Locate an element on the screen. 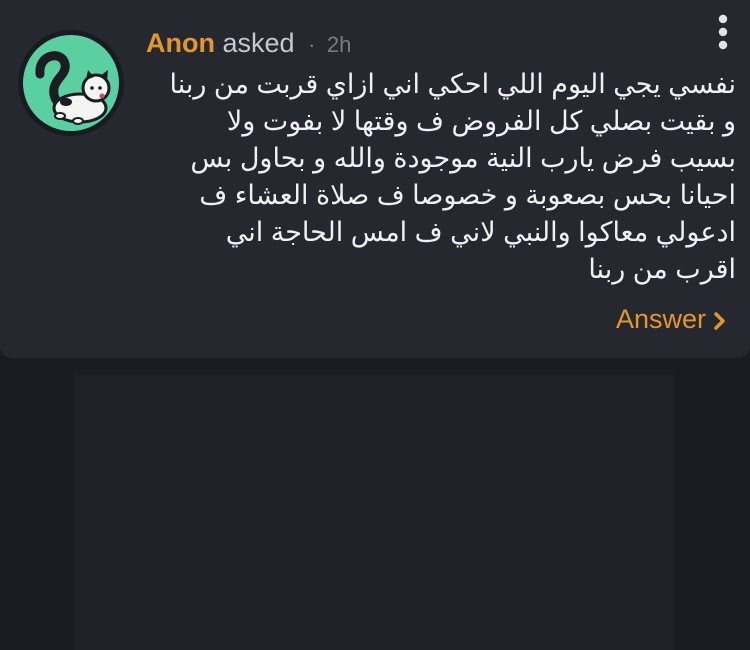 This screenshot has height=650, width=750. answer-button: Answer is located at coordinates (671, 320).